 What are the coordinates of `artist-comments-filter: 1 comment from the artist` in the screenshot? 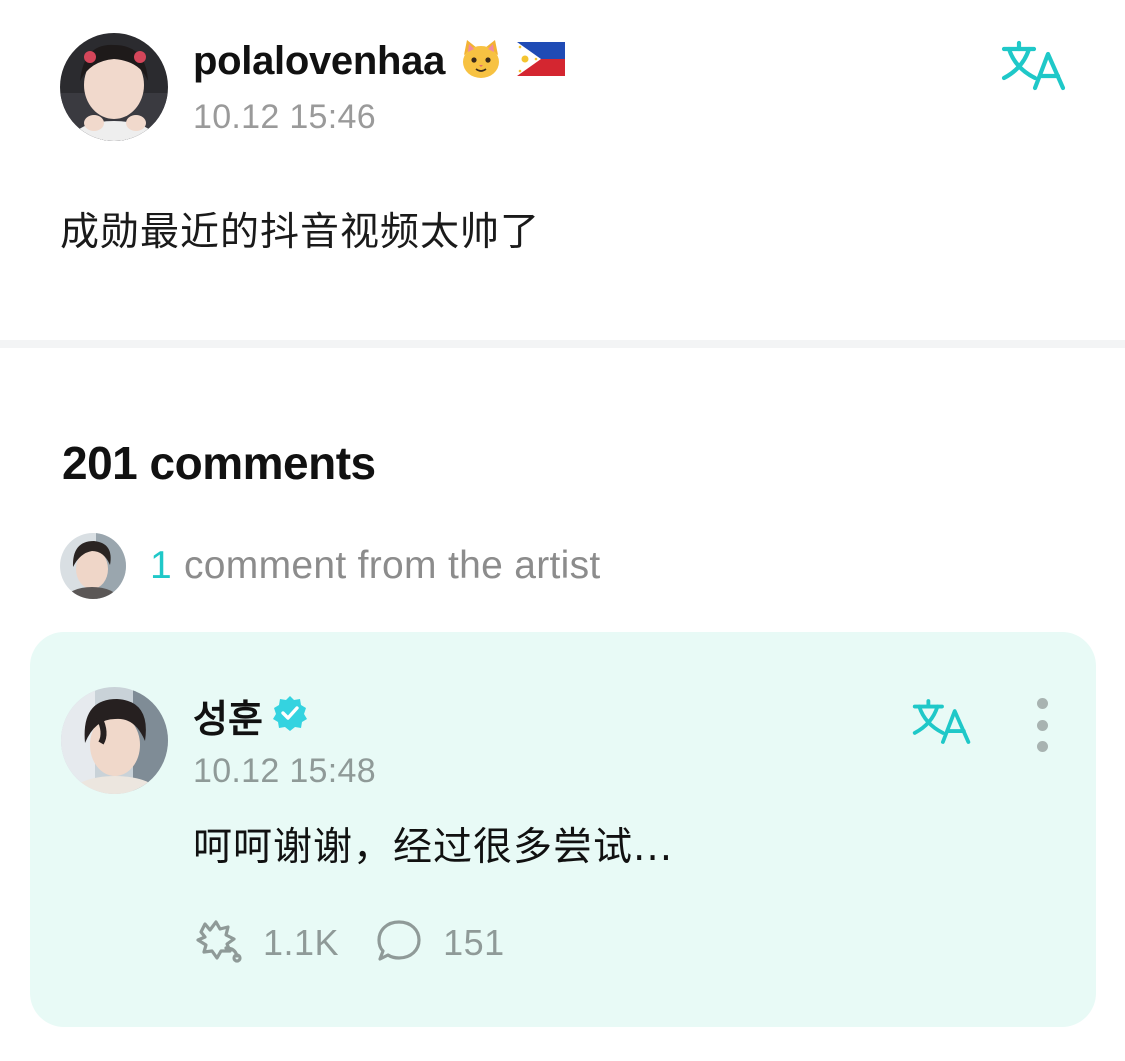 It's located at (330, 566).